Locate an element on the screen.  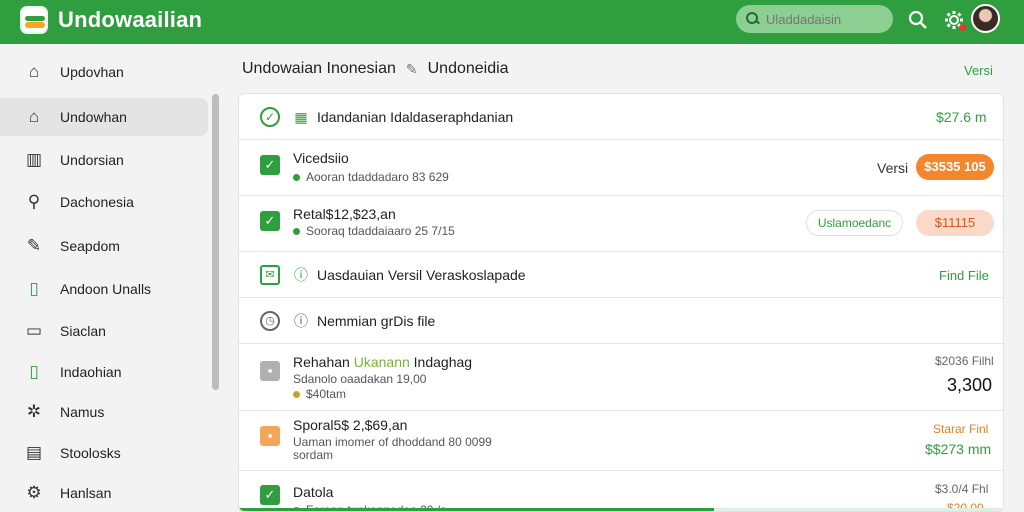
row-subtitle: Uaman imomer of dhoddand 80 0099 is located at coordinates (392, 442).